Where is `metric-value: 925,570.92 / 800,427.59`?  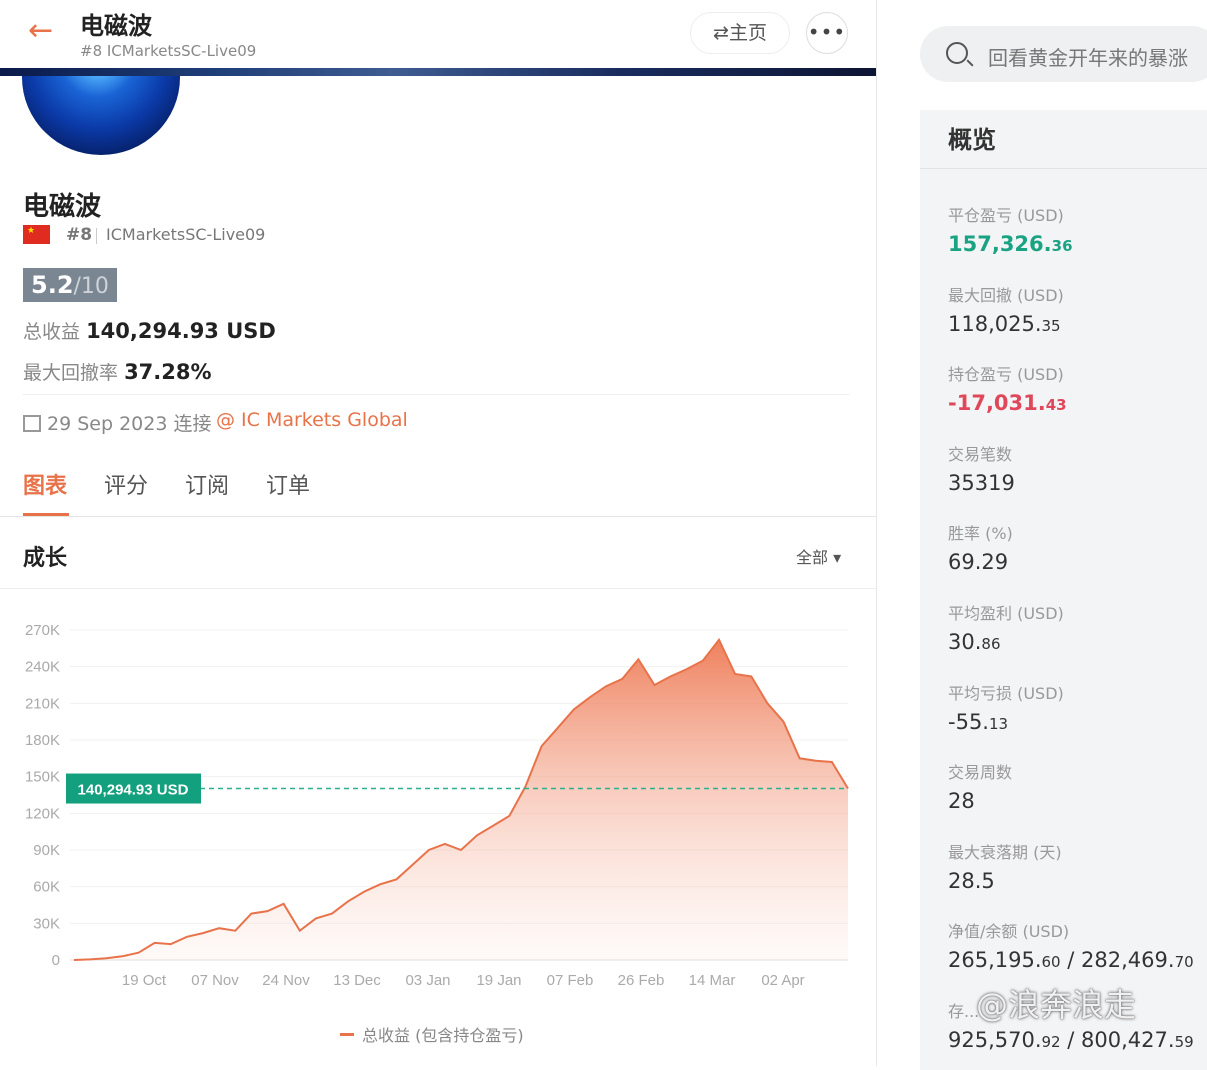 metric-value: 925,570.92 / 800,427.59 is located at coordinates (1071, 1040).